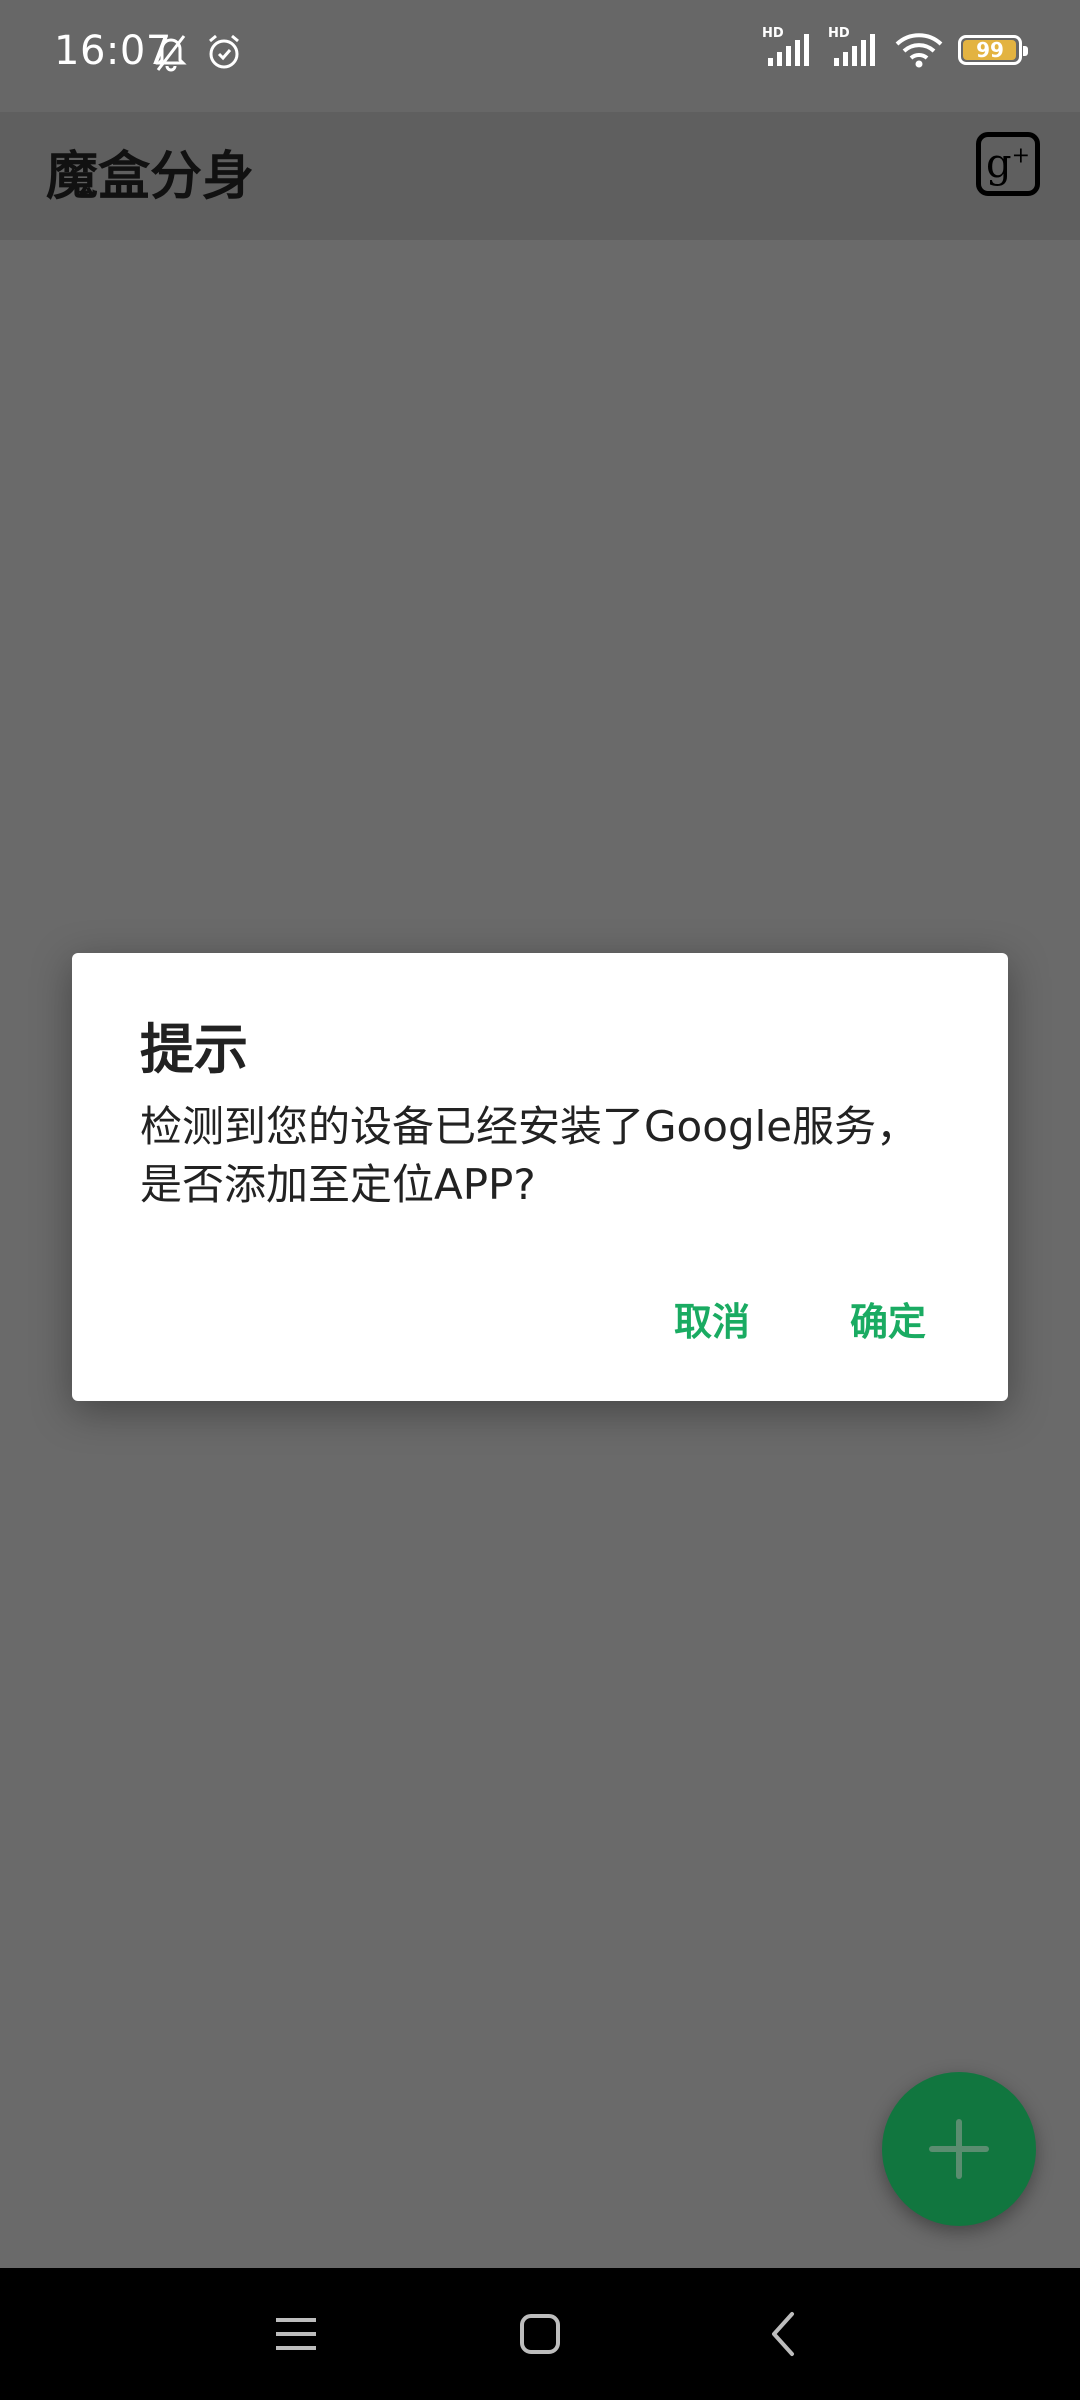 This screenshot has width=1080, height=2400. Describe the element at coordinates (786, 2334) in the screenshot. I see `back-icon` at that location.